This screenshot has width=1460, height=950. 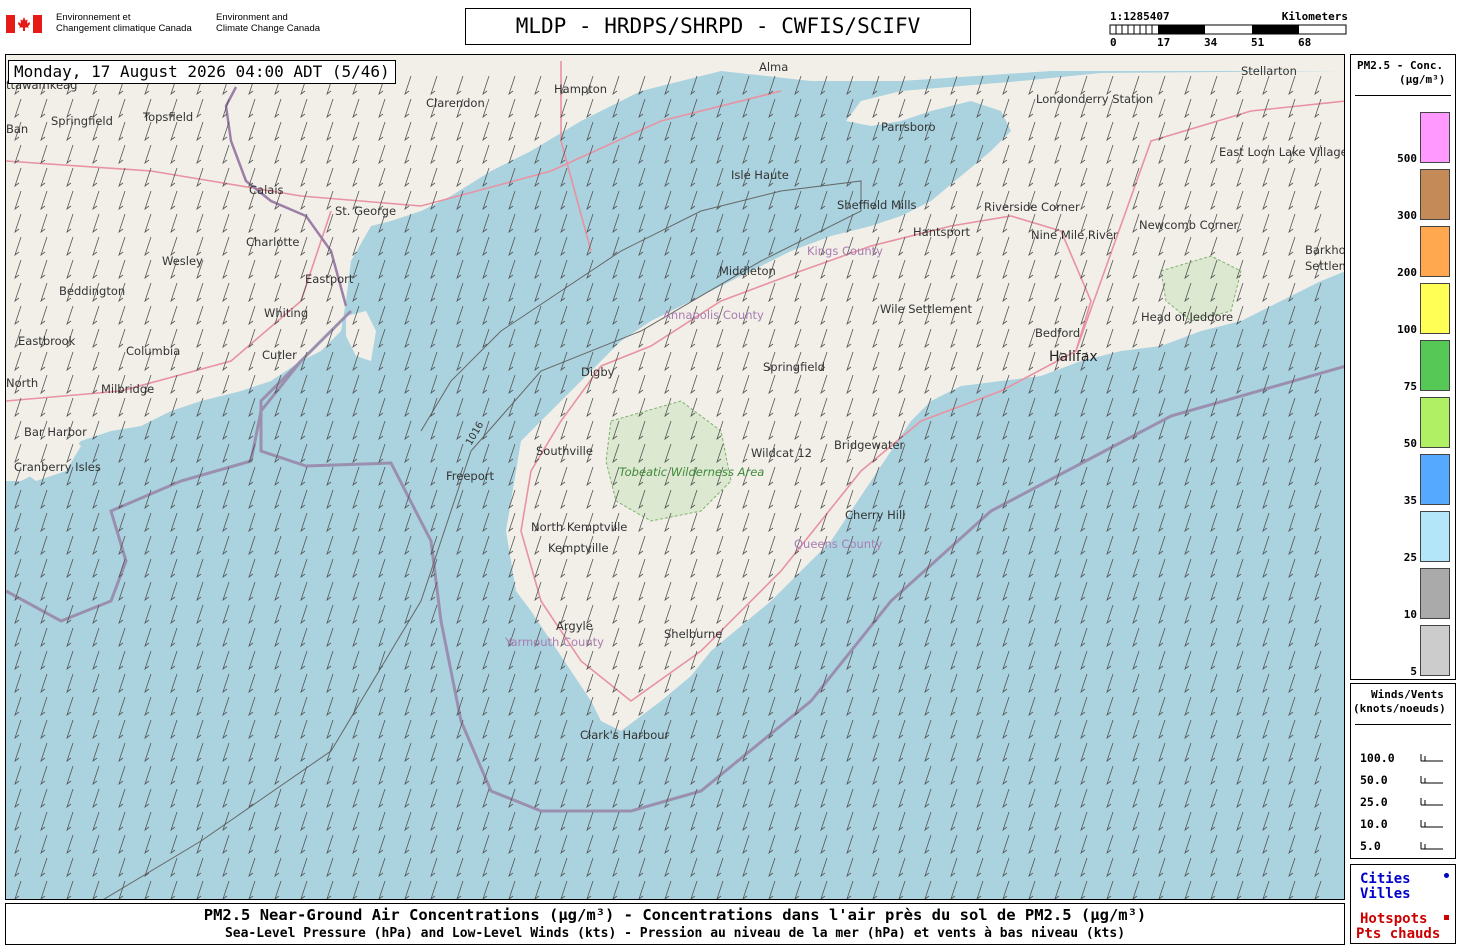 What do you see at coordinates (1057, 333) in the screenshot?
I see `place-label: Bedford` at bounding box center [1057, 333].